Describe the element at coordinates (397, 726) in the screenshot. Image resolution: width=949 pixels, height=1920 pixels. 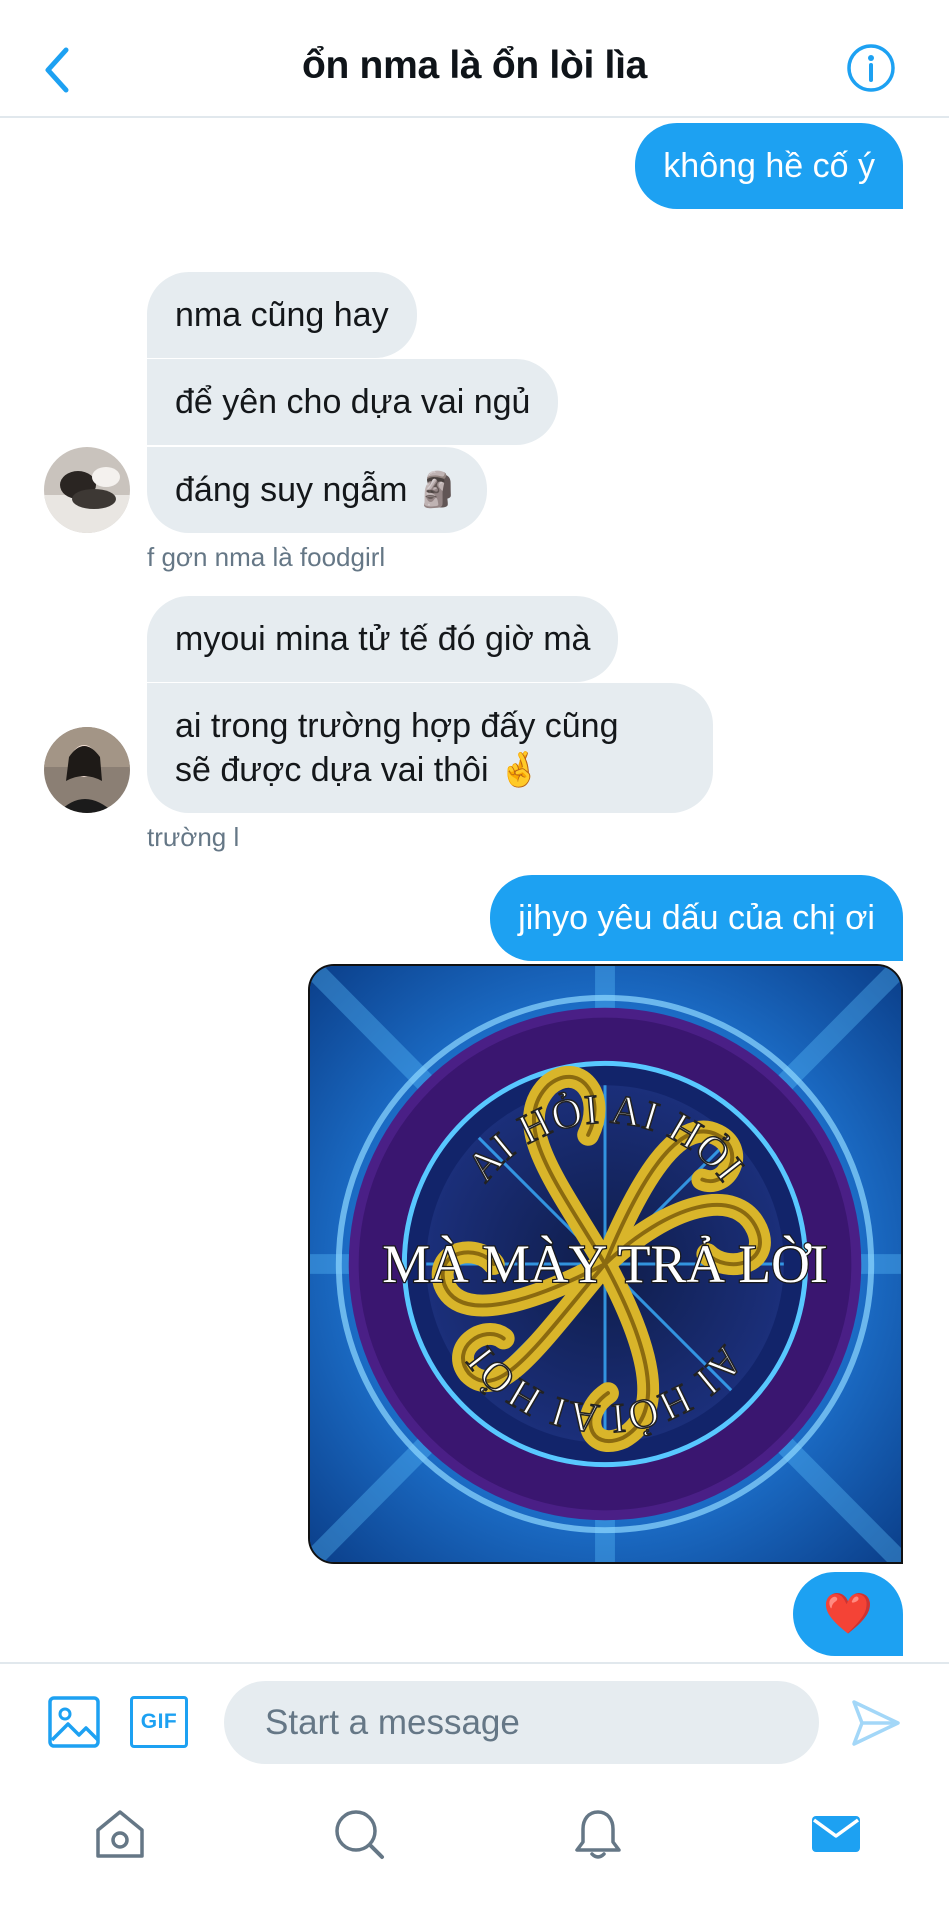
I see `message-text-line: ai trong trường hợp đấy cũng` at that location.